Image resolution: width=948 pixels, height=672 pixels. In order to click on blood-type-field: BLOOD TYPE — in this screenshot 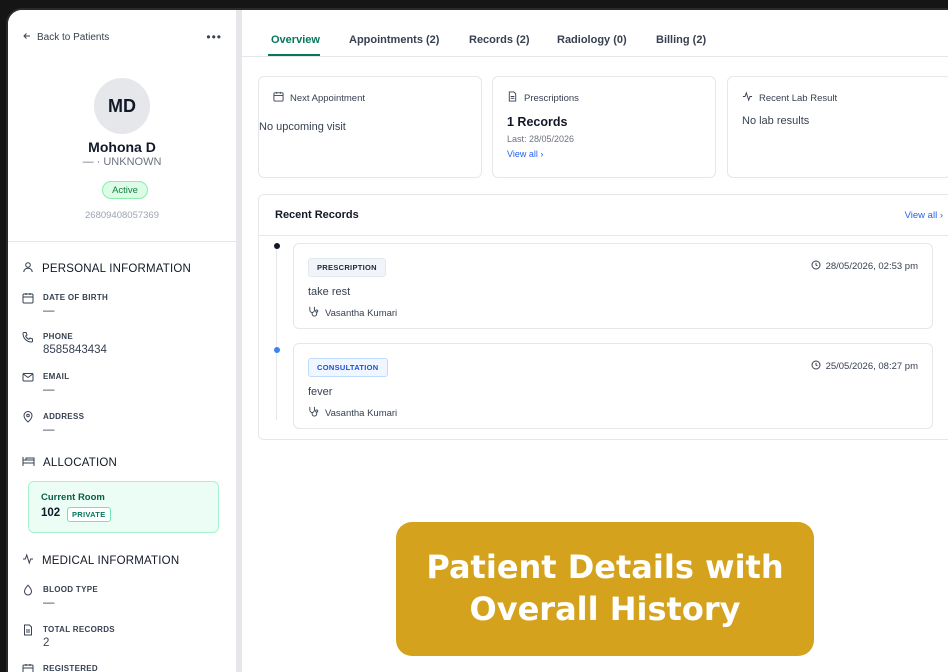, I will do `click(122, 596)`.